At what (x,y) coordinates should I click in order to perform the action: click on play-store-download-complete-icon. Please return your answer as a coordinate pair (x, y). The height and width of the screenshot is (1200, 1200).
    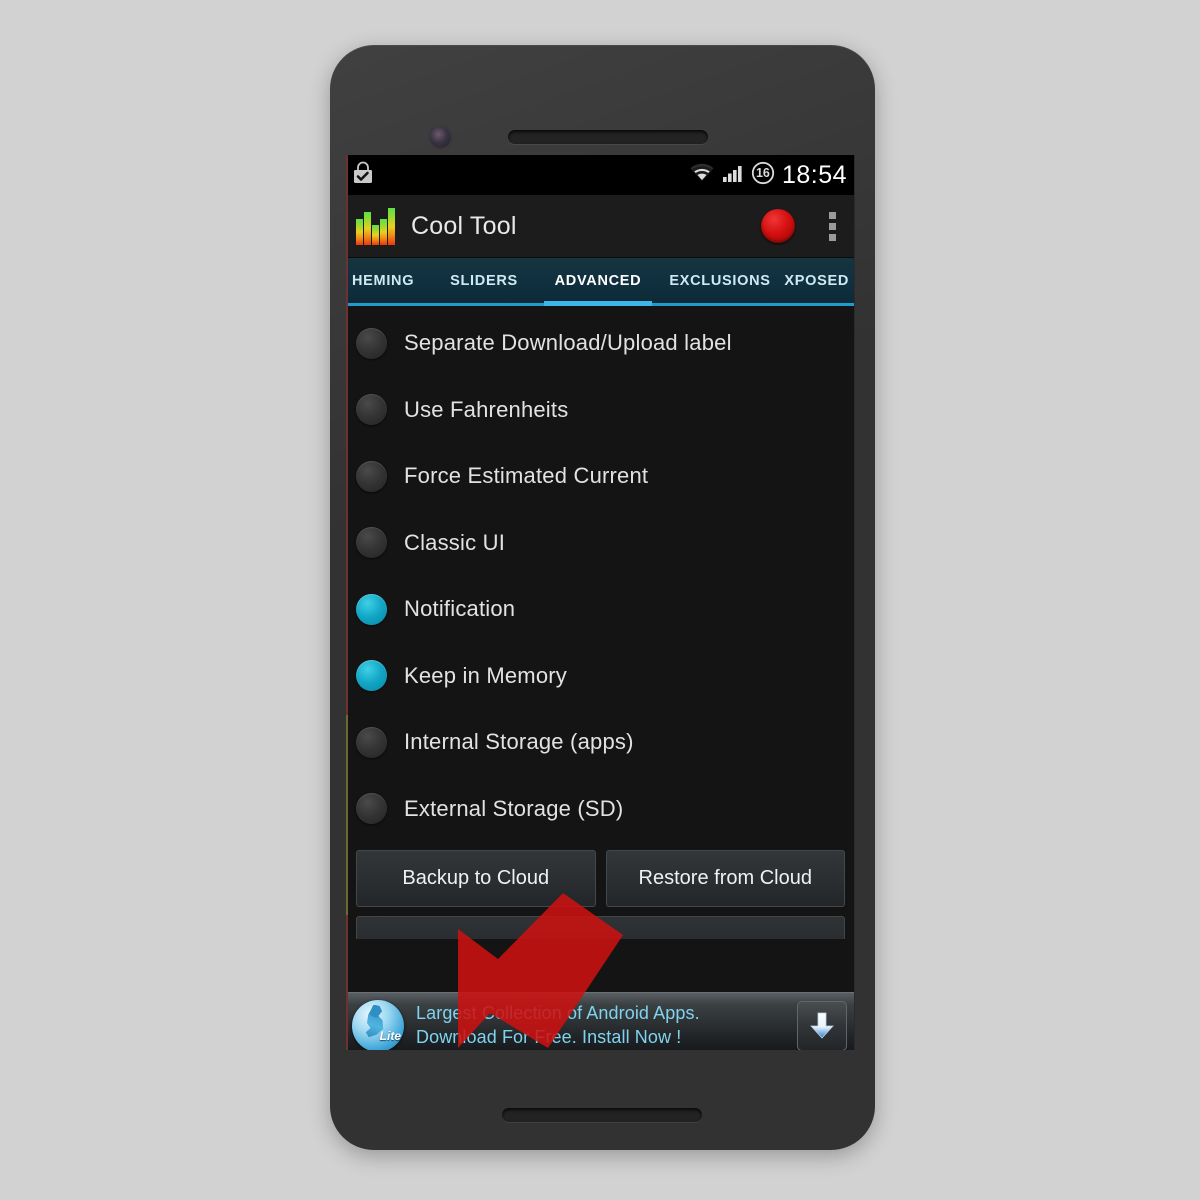
    Looking at the image, I should click on (363, 175).